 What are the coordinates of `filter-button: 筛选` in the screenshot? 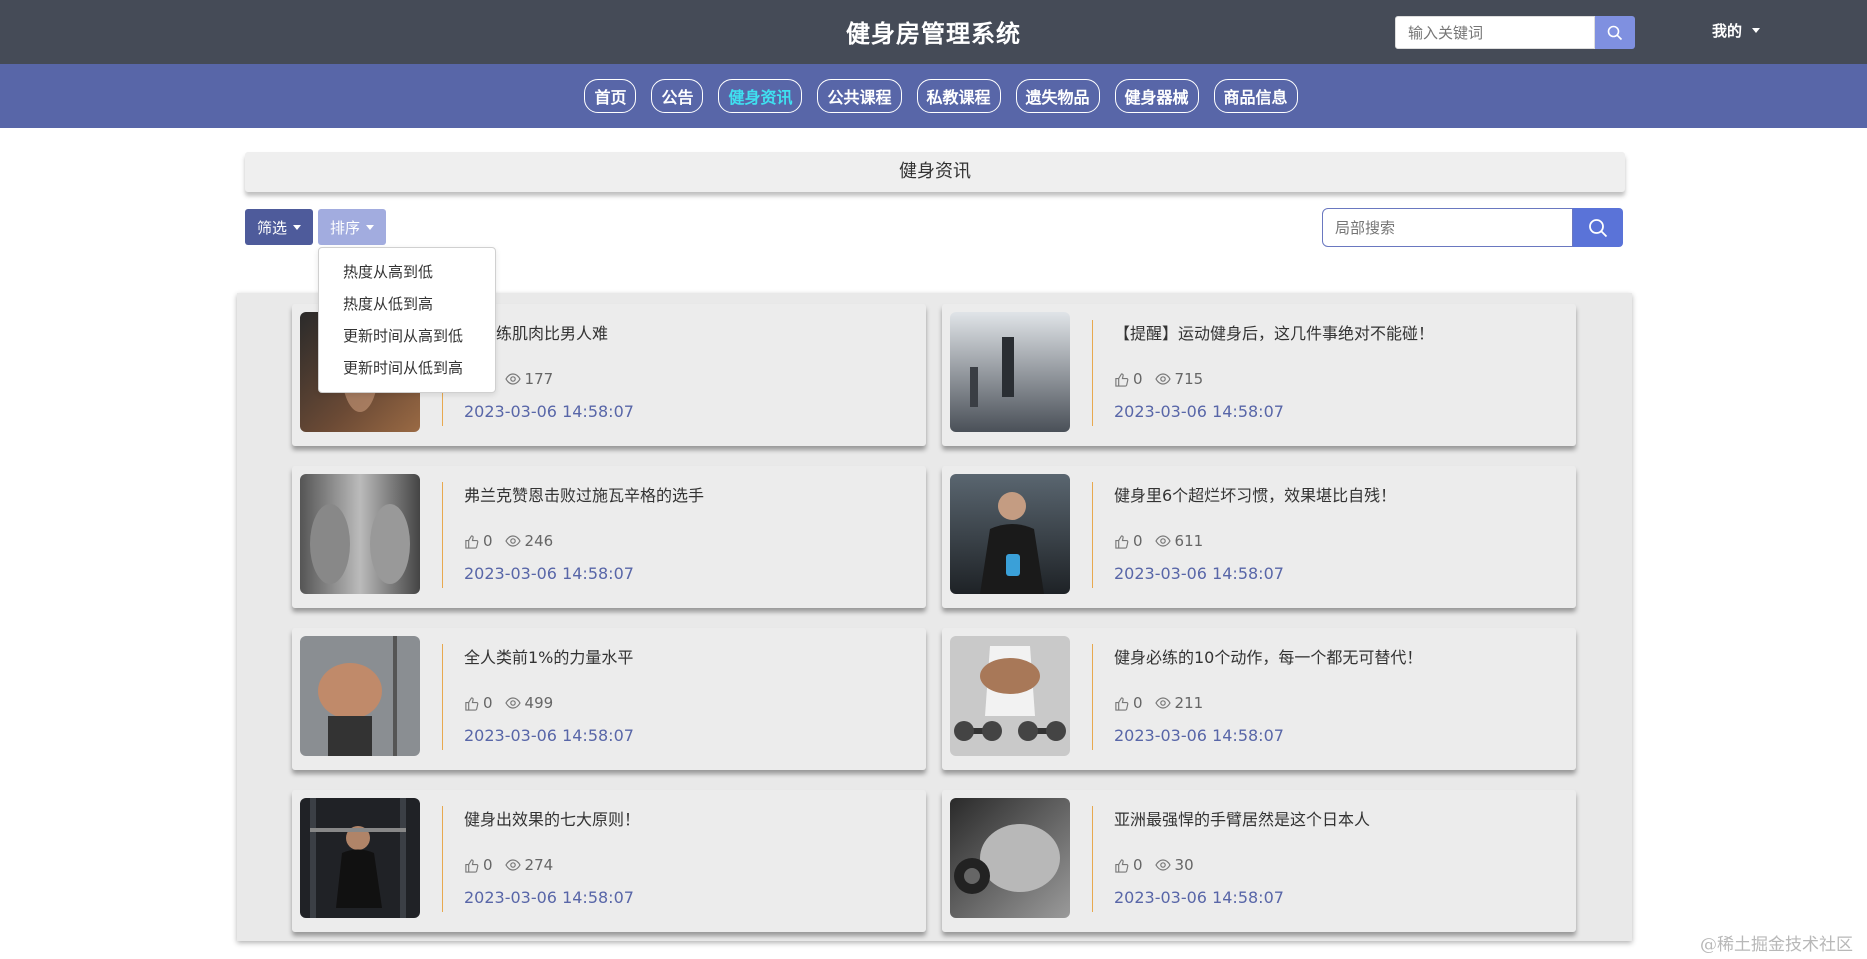 It's located at (279, 227).